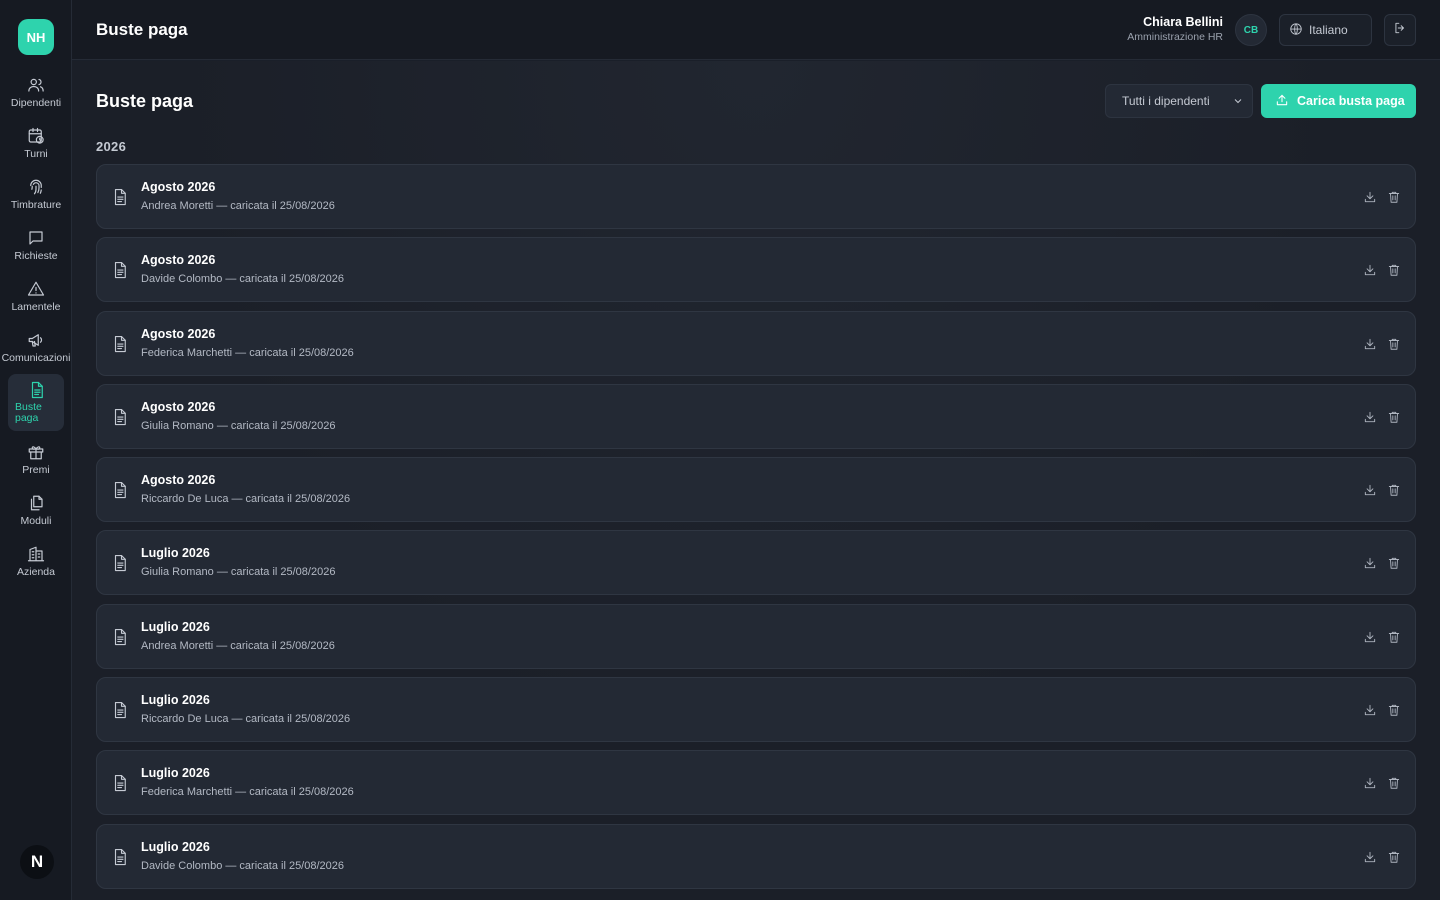  I want to click on building-icon, so click(36, 554).